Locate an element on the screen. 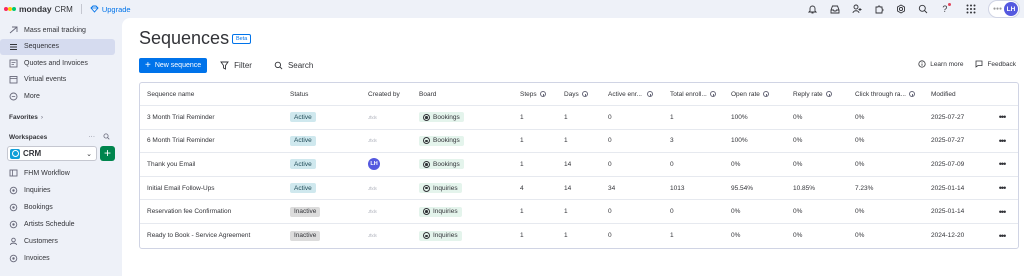 The image size is (1024, 276). sequence-name: 3 Month Trial Reminder is located at coordinates (215, 117).